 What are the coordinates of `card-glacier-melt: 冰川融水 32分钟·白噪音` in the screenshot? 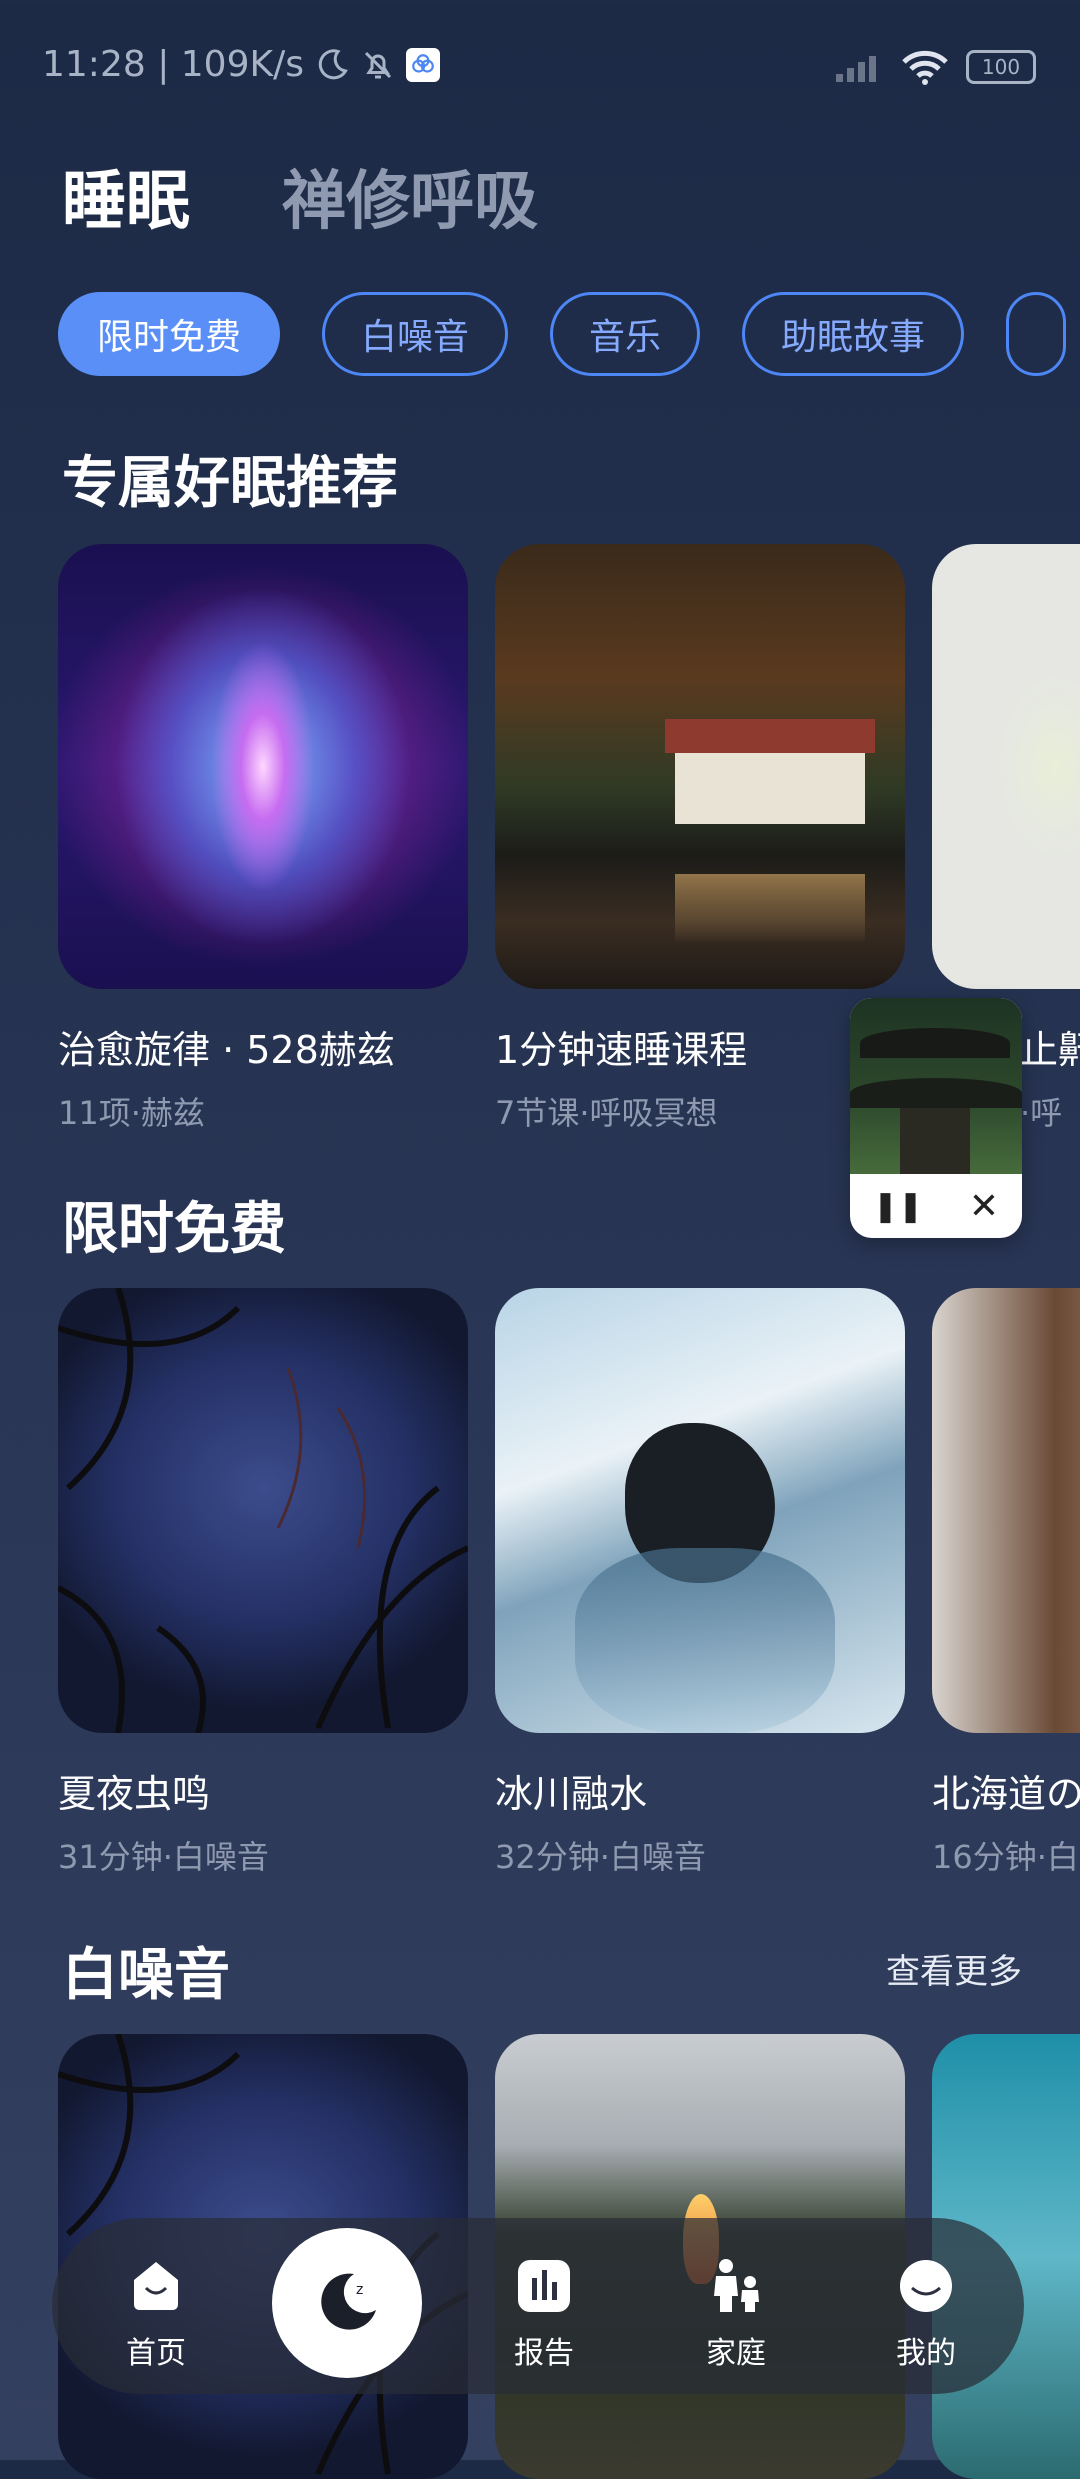 It's located at (700, 1583).